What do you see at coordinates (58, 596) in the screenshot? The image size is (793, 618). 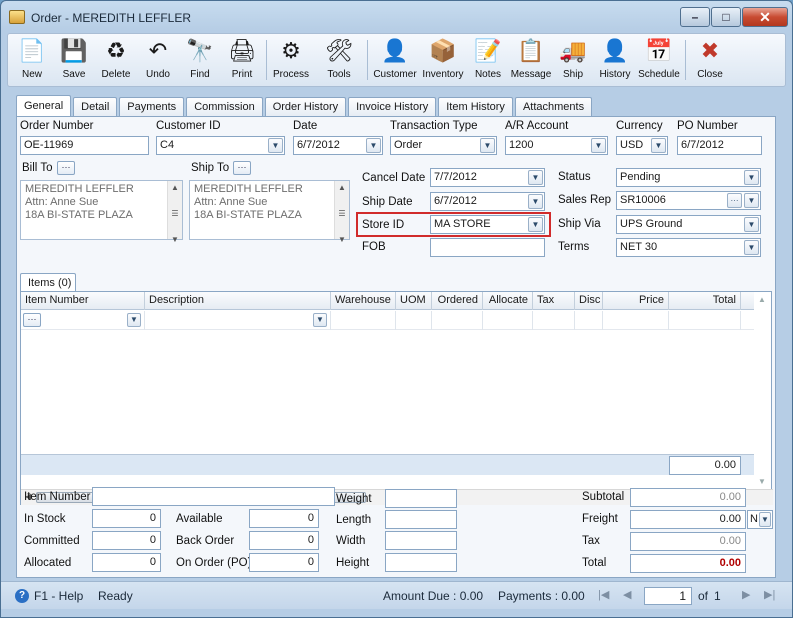 I see `help-link: F1 - Help` at bounding box center [58, 596].